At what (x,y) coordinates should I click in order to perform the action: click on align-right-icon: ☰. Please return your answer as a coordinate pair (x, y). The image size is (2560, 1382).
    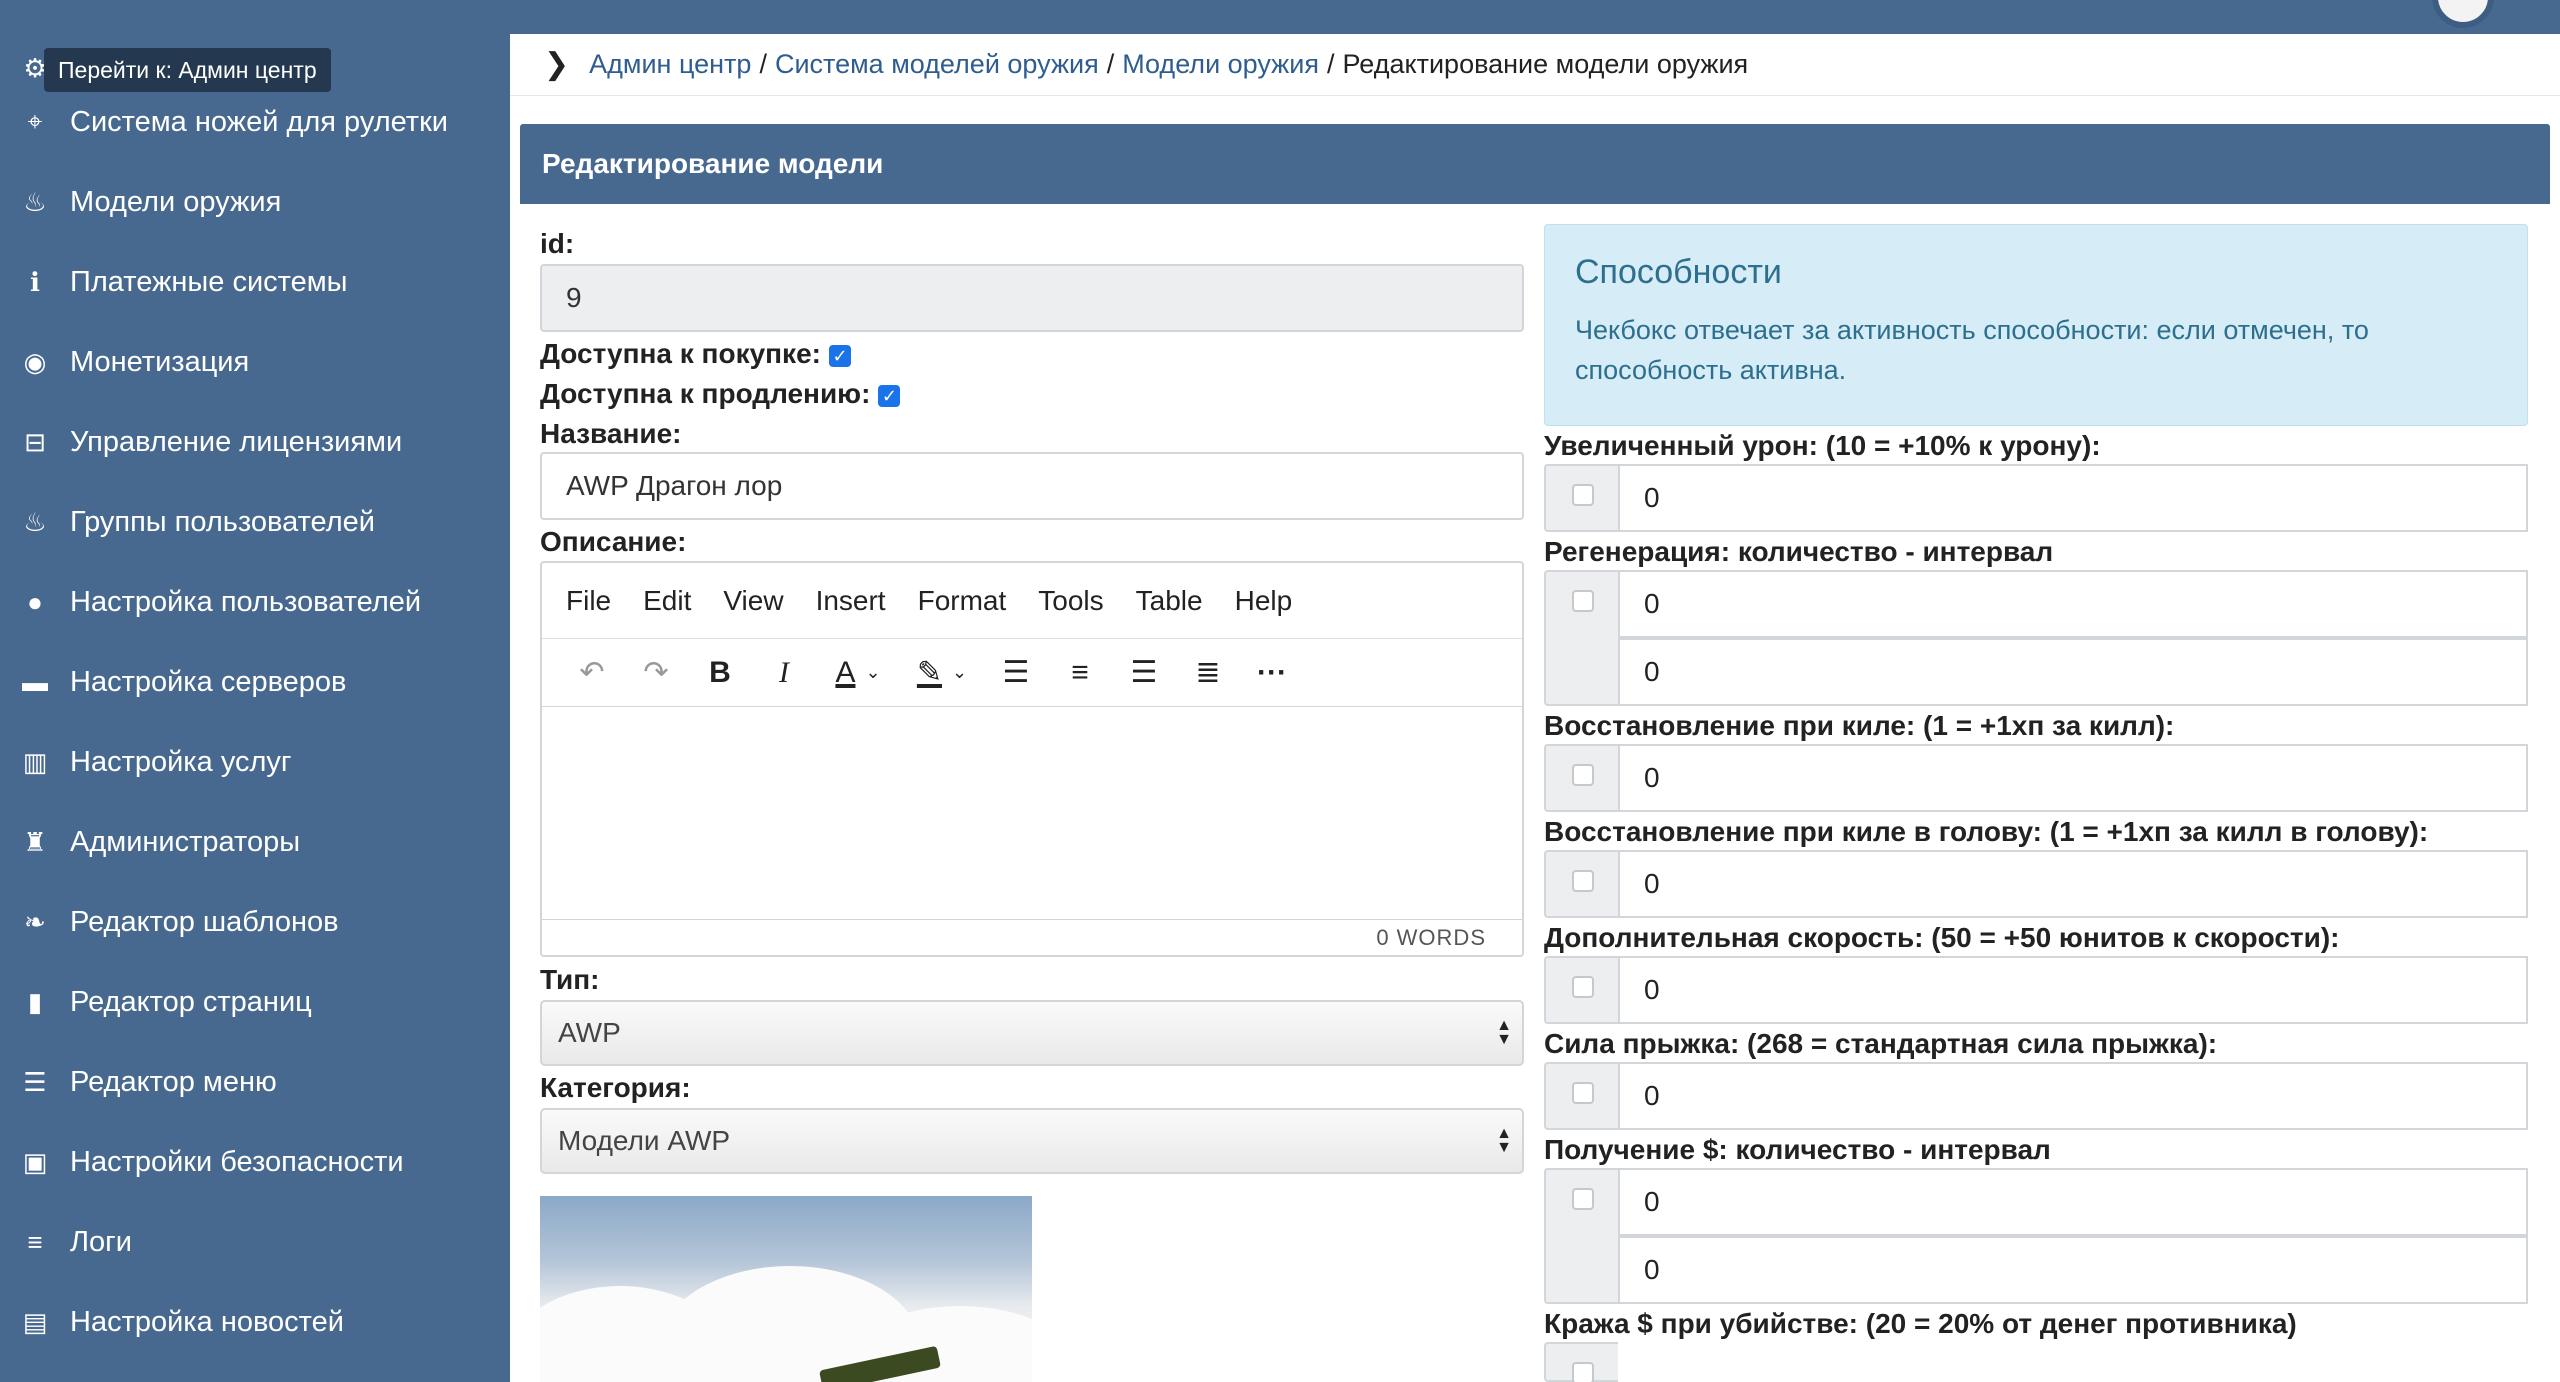
    Looking at the image, I should click on (1144, 673).